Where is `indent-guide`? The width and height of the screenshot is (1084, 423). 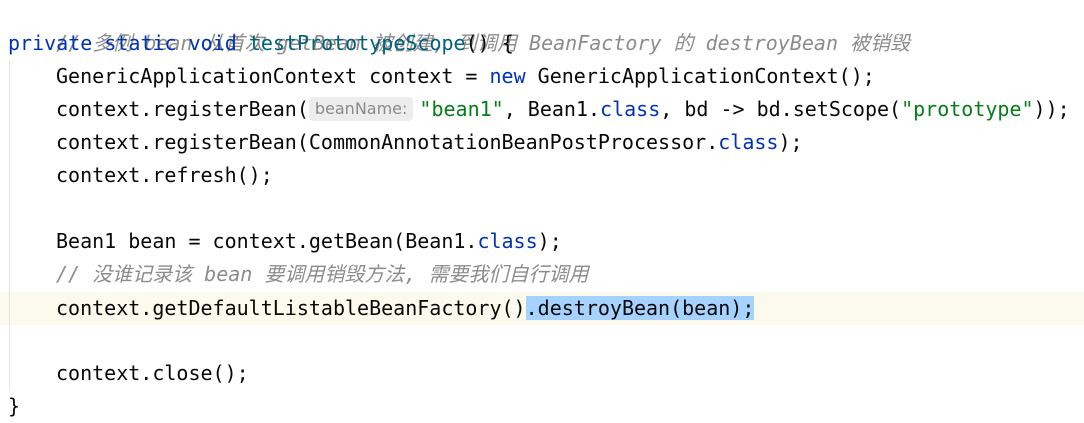 indent-guide is located at coordinates (9, 225).